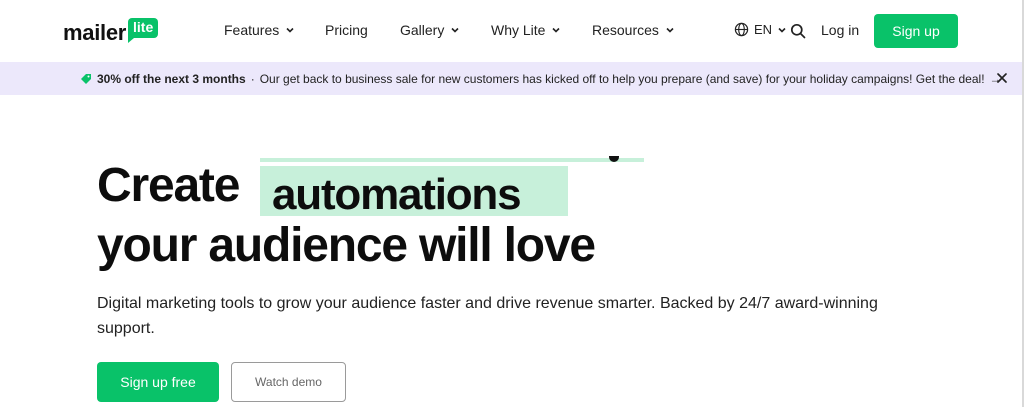 The image size is (1024, 407). I want to click on logo: mailer lite, so click(111, 33).